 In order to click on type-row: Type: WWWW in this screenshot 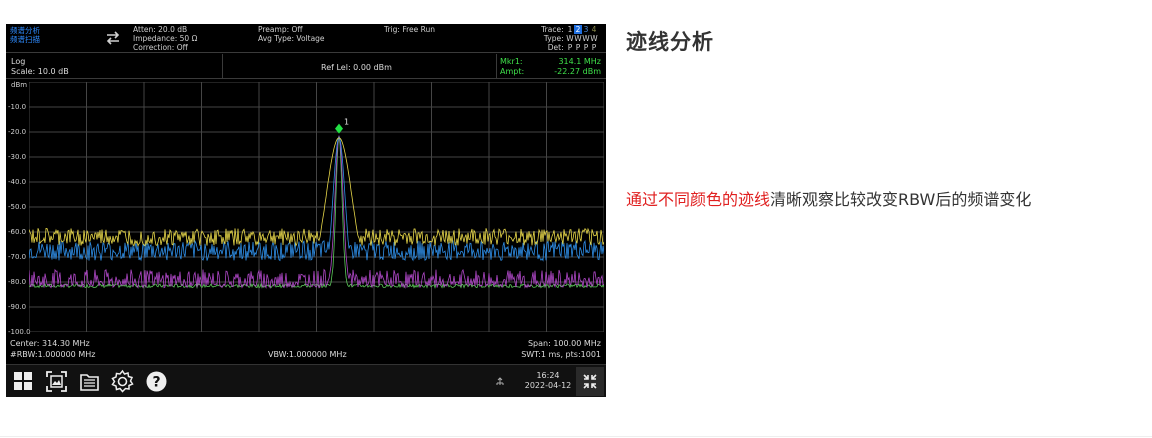, I will do `click(570, 38)`.